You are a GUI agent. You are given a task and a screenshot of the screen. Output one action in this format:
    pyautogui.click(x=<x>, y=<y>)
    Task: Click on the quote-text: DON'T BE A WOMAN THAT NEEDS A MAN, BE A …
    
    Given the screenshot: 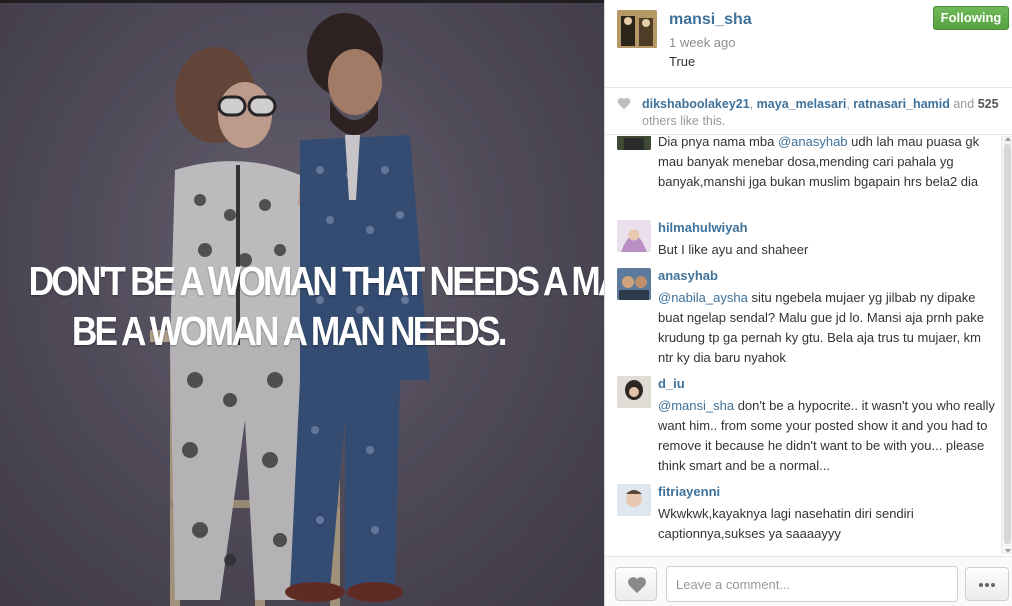 What is the action you would take?
    pyautogui.click(x=316, y=306)
    